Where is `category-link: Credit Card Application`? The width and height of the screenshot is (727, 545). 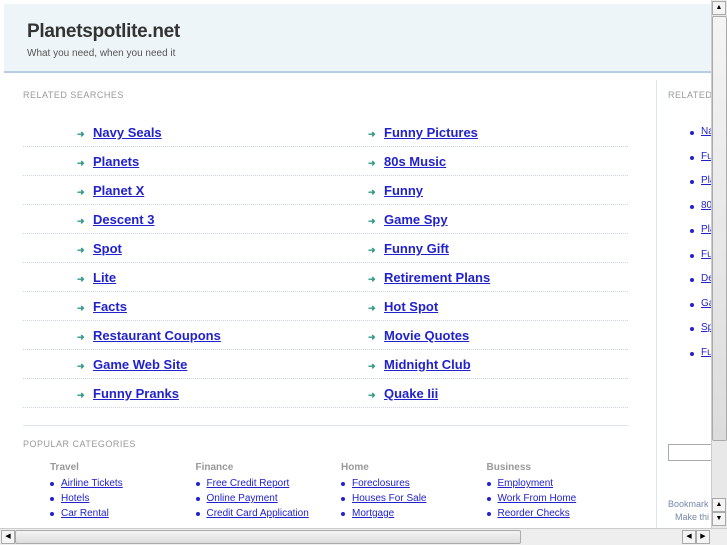
category-link: Credit Card Application is located at coordinates (265, 513).